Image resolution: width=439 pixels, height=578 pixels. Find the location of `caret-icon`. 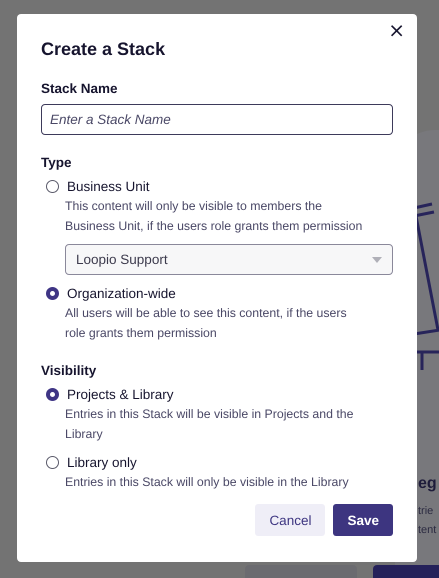

caret-icon is located at coordinates (377, 259).